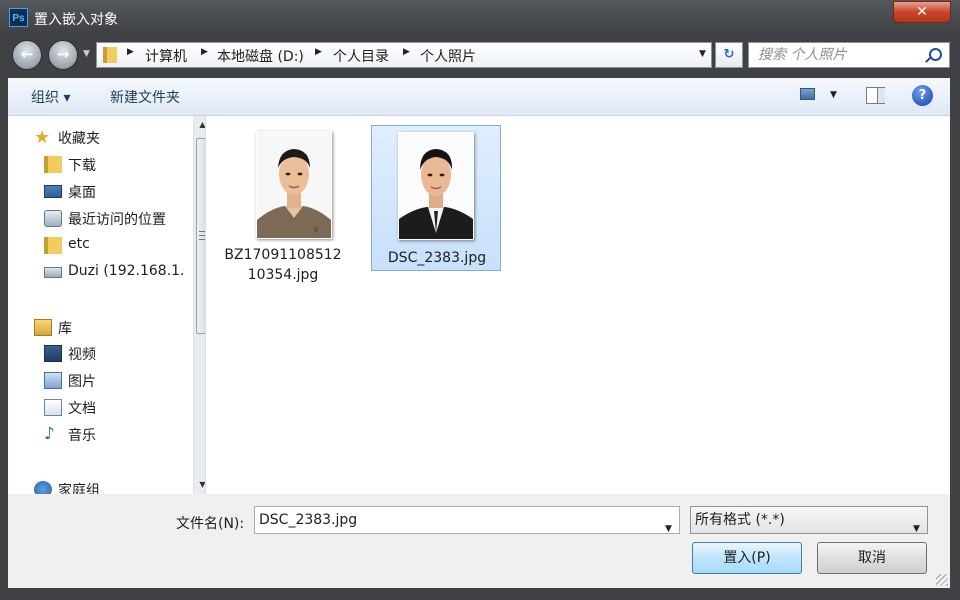 The width and height of the screenshot is (960, 600). Describe the element at coordinates (922, 95) in the screenshot. I see `help-icon: ?` at that location.